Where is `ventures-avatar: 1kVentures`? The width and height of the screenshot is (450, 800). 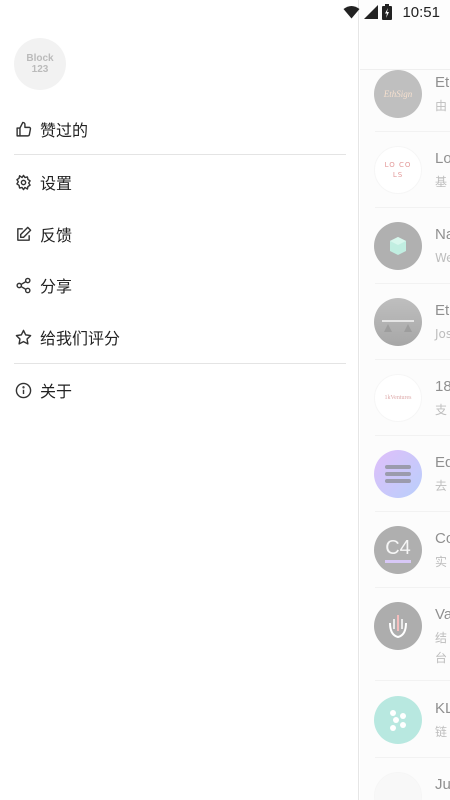 ventures-avatar: 1kVentures is located at coordinates (398, 398).